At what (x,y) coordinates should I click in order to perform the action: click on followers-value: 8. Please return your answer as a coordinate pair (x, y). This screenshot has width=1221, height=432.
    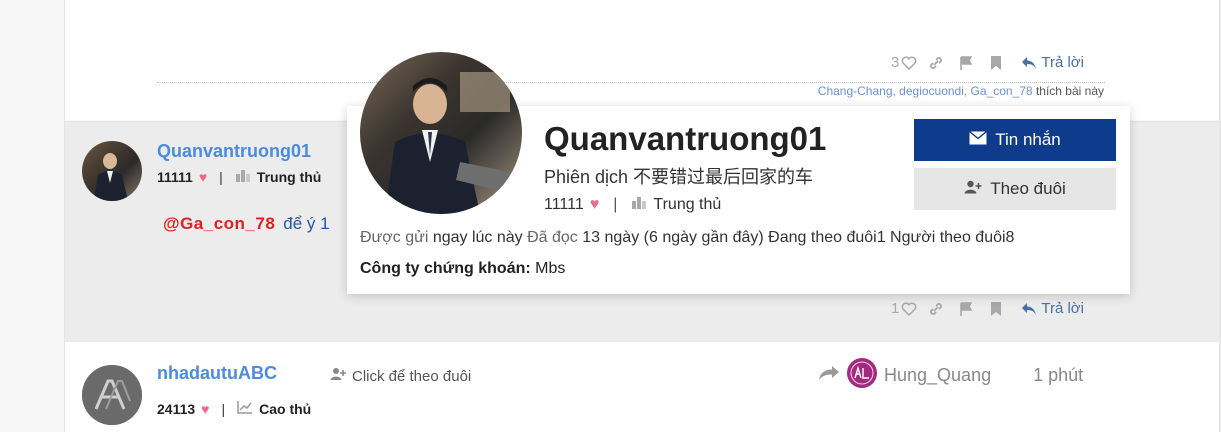
    Looking at the image, I should click on (1010, 237).